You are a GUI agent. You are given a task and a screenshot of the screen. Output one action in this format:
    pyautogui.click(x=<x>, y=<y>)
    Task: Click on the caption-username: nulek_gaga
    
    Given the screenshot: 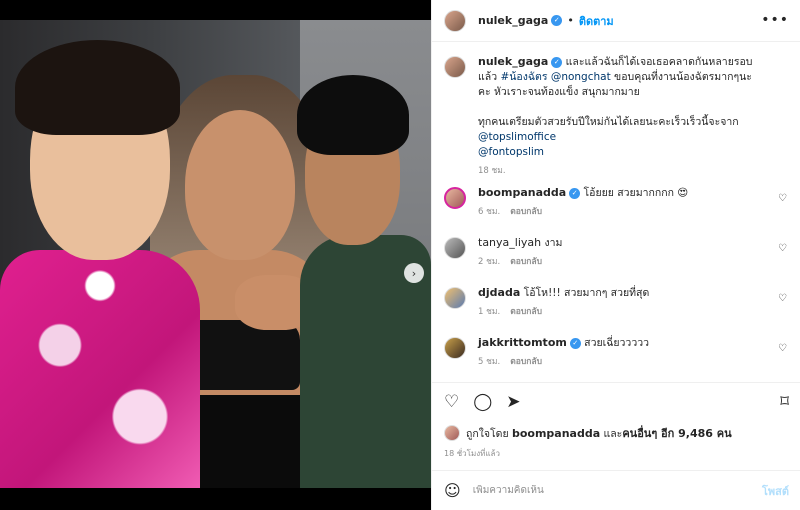 What is the action you would take?
    pyautogui.click(x=513, y=61)
    